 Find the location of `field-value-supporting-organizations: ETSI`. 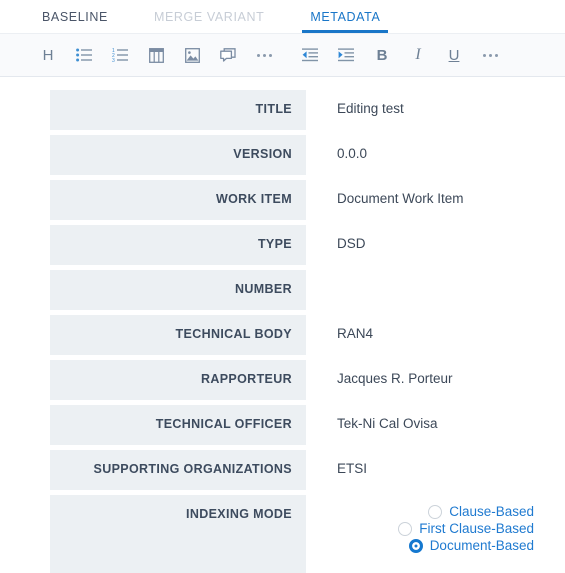

field-value-supporting-organizations: ETSI is located at coordinates (435, 470).